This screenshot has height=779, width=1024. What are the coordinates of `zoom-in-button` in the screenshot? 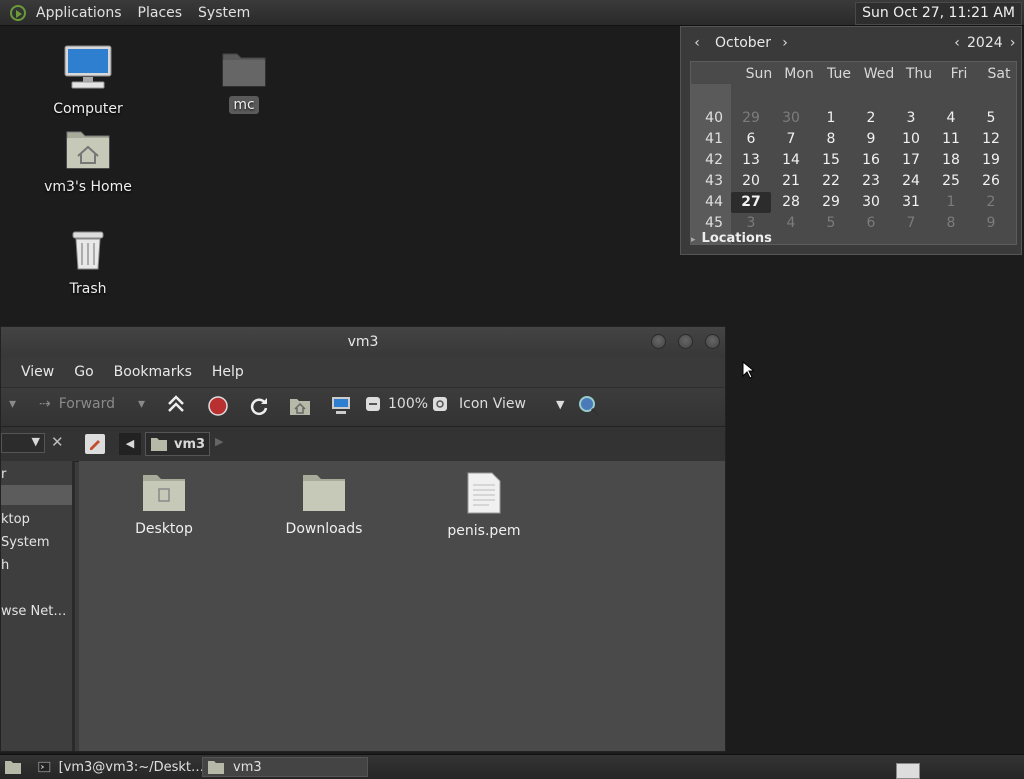 It's located at (440, 404).